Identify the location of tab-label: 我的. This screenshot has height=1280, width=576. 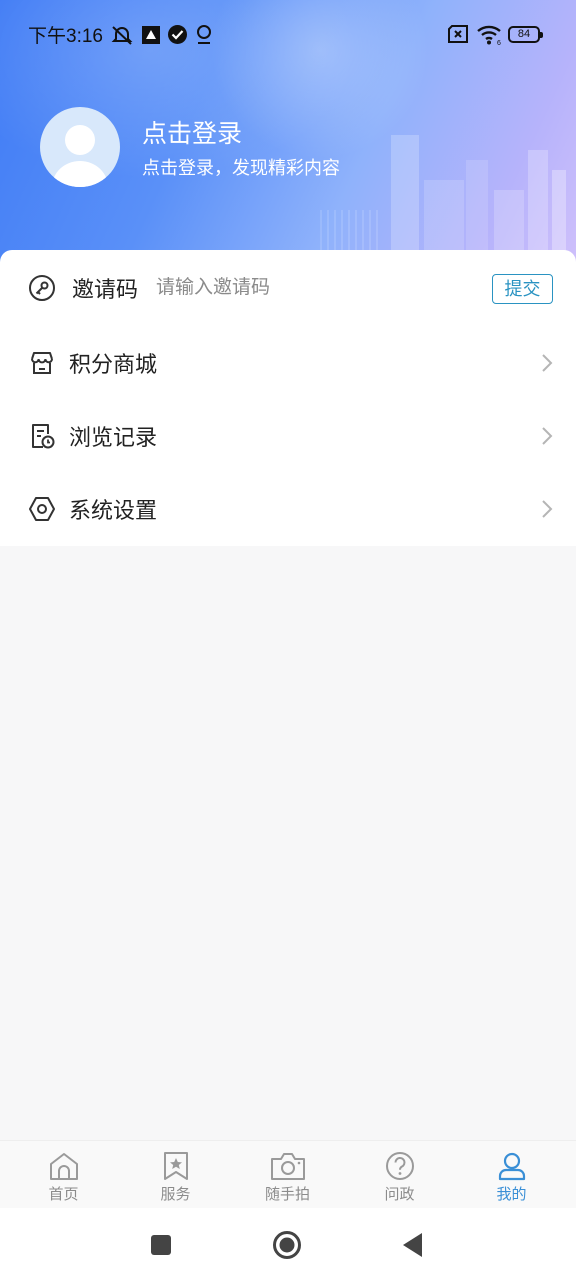
(511, 1194).